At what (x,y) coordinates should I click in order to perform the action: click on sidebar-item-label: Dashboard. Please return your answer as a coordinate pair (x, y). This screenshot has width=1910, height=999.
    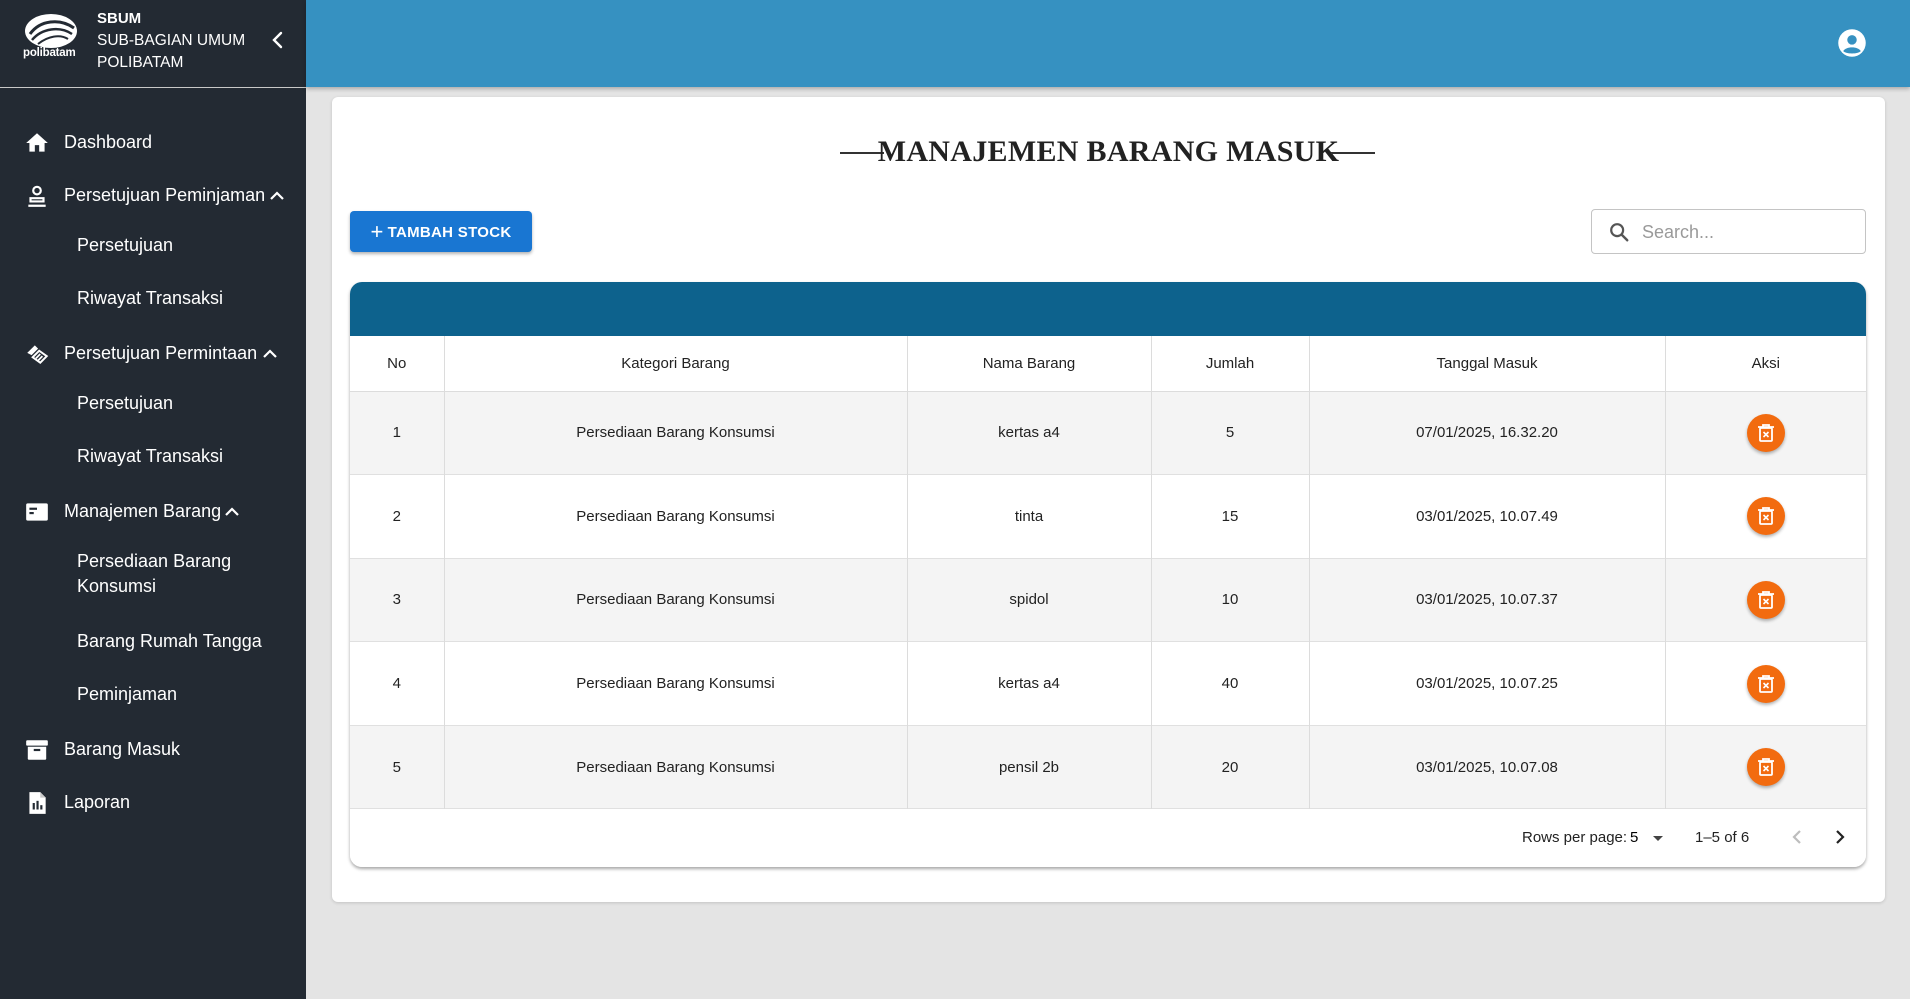
    Looking at the image, I should click on (108, 142).